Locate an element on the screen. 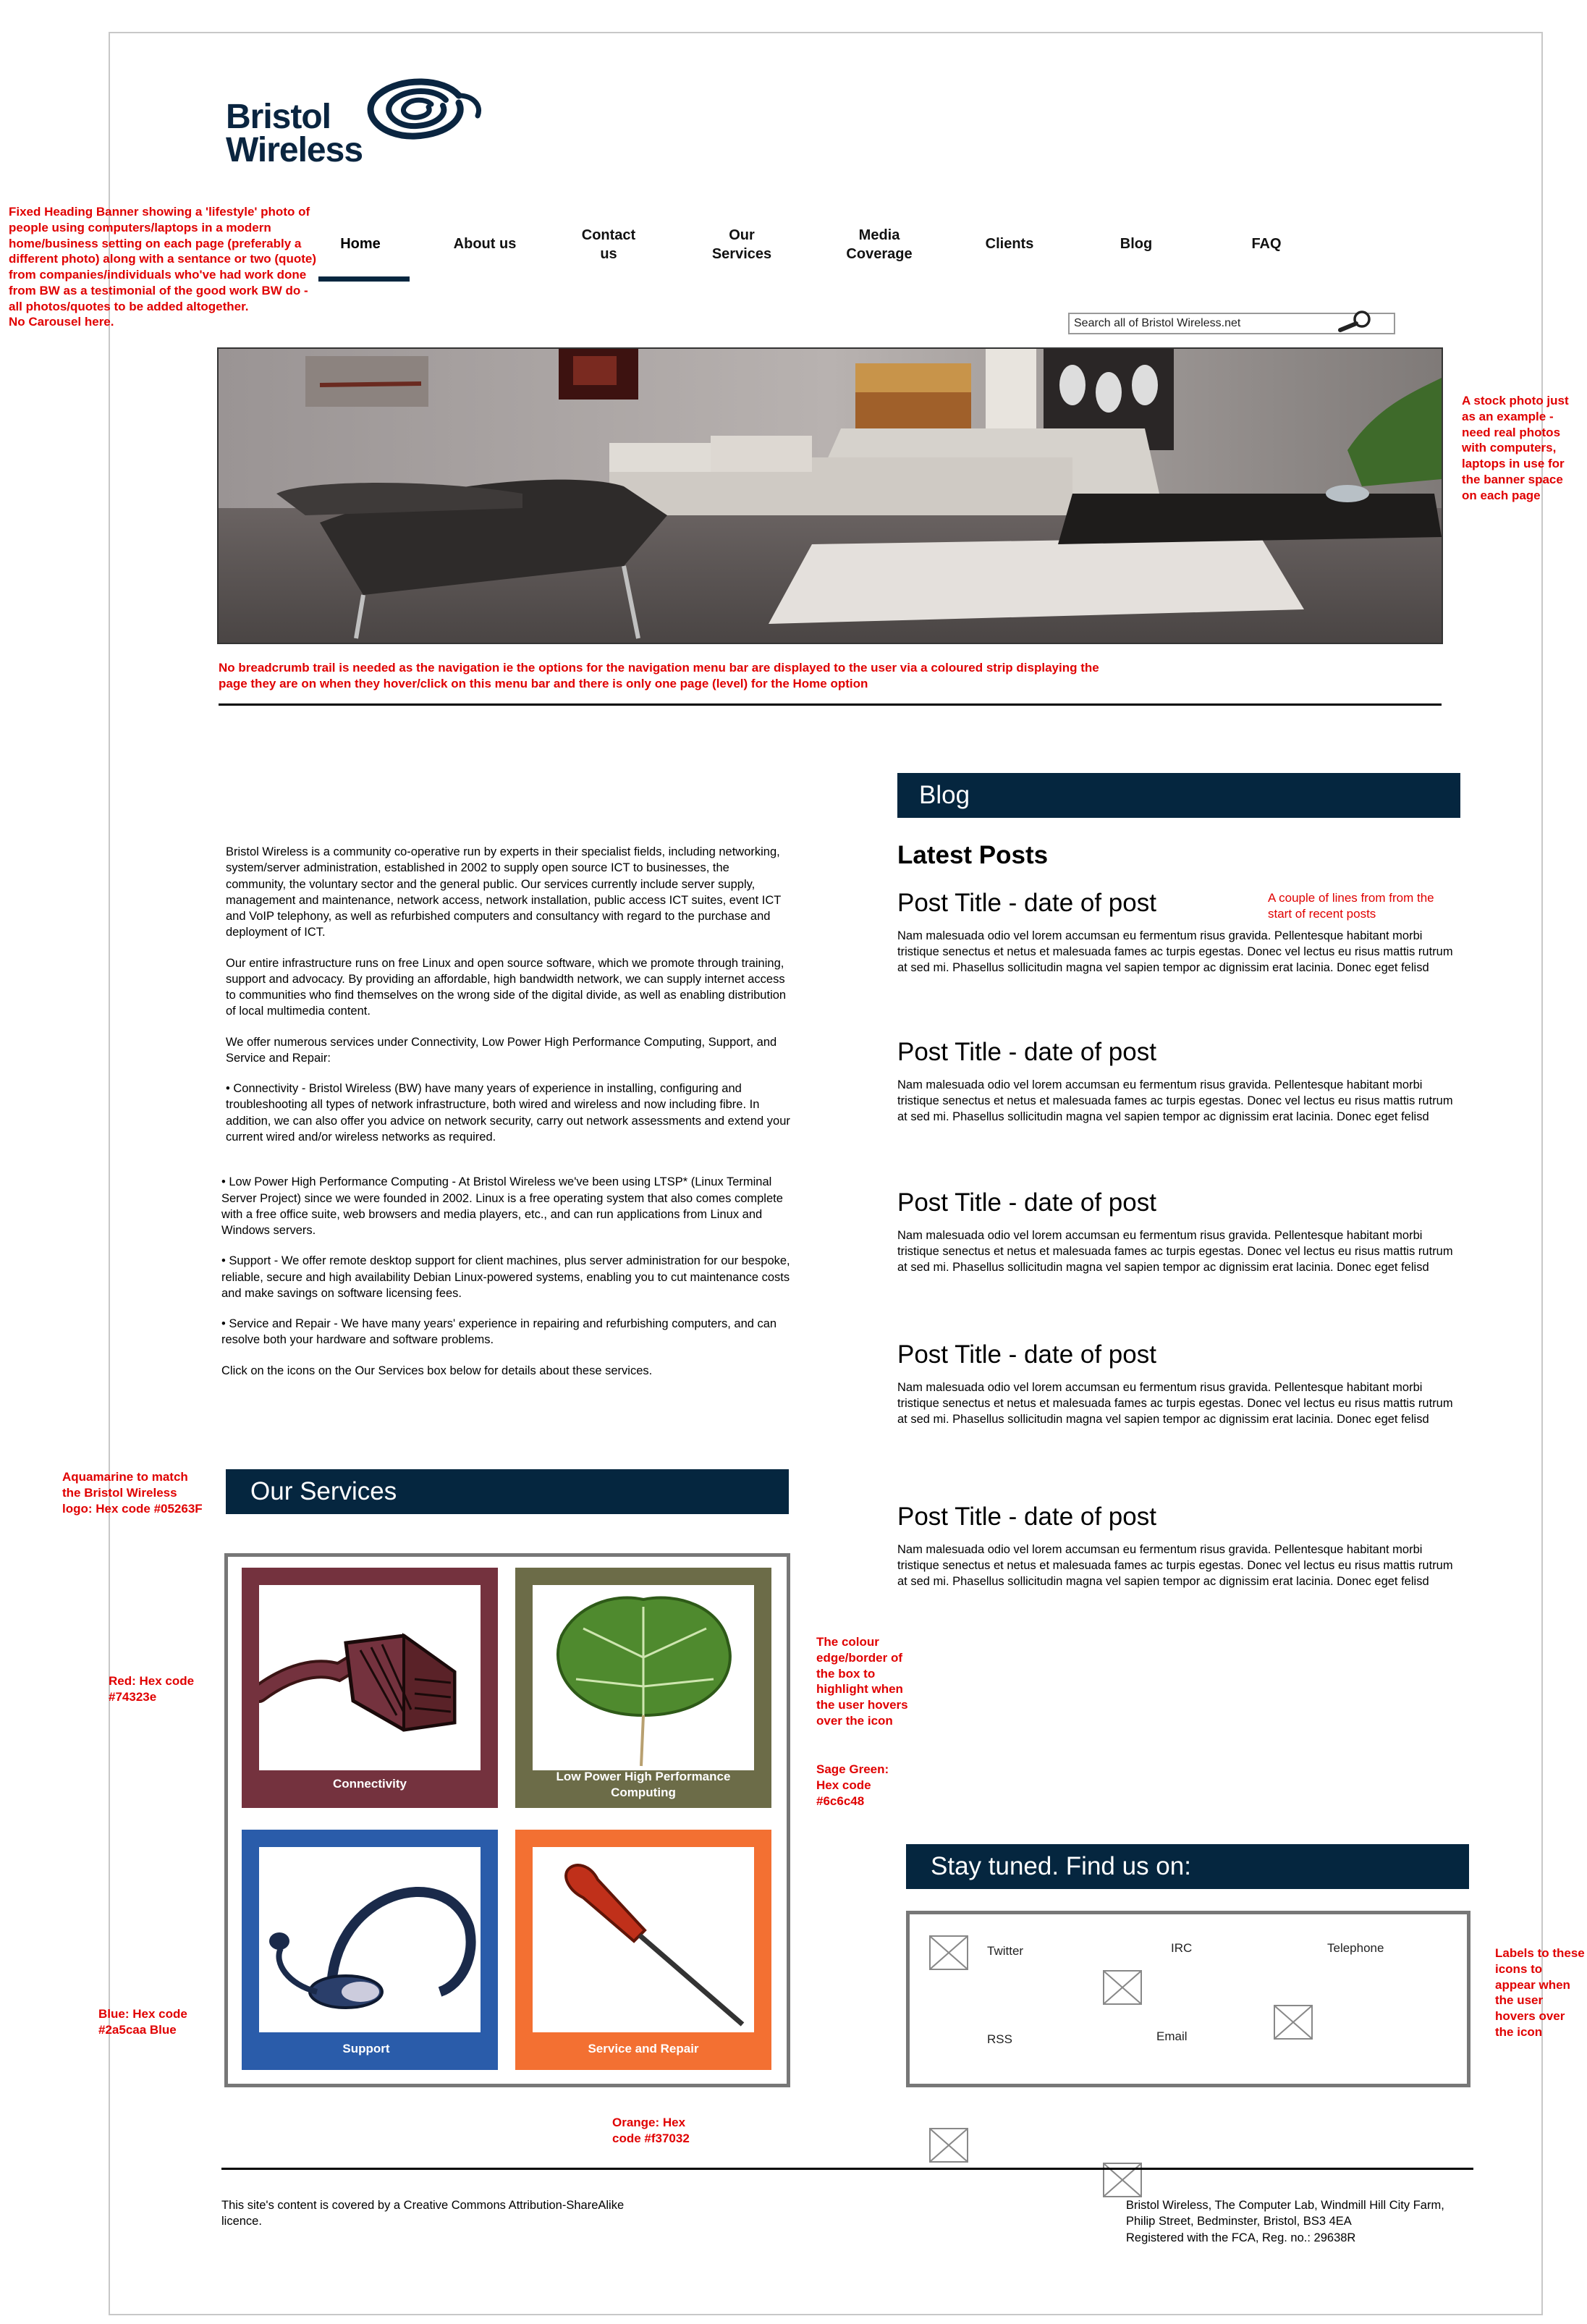 The image size is (1587, 2324). nav-faq: FAQ is located at coordinates (1267, 243).